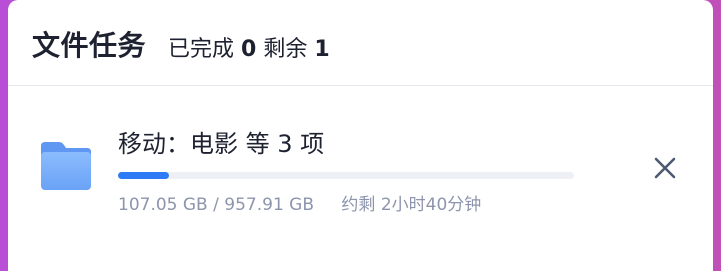 Image resolution: width=721 pixels, height=271 pixels. I want to click on progress-bar, so click(346, 175).